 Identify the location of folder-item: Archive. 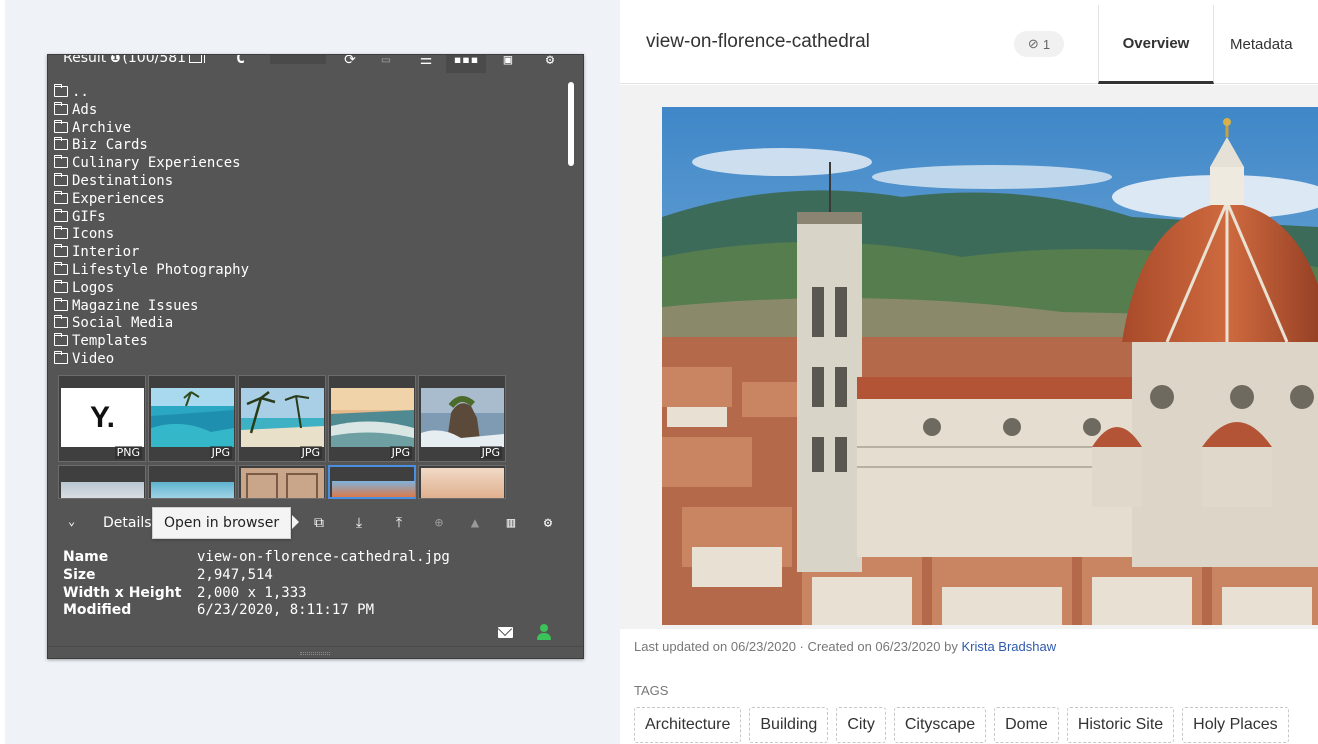
(151, 128).